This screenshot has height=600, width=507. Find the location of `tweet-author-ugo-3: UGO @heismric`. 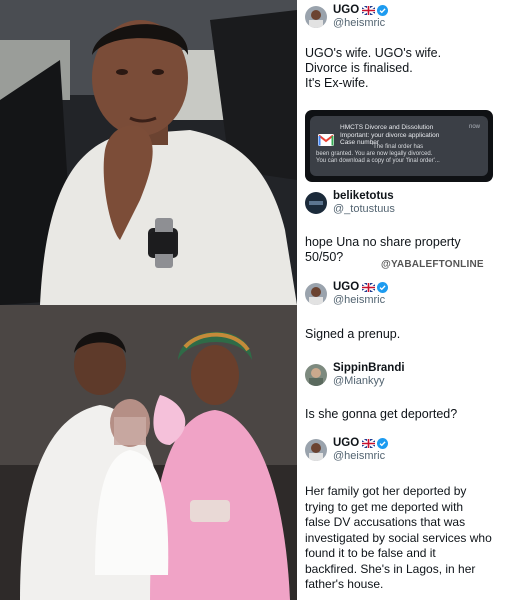

tweet-author-ugo-3: UGO @heismric is located at coordinates (347, 450).